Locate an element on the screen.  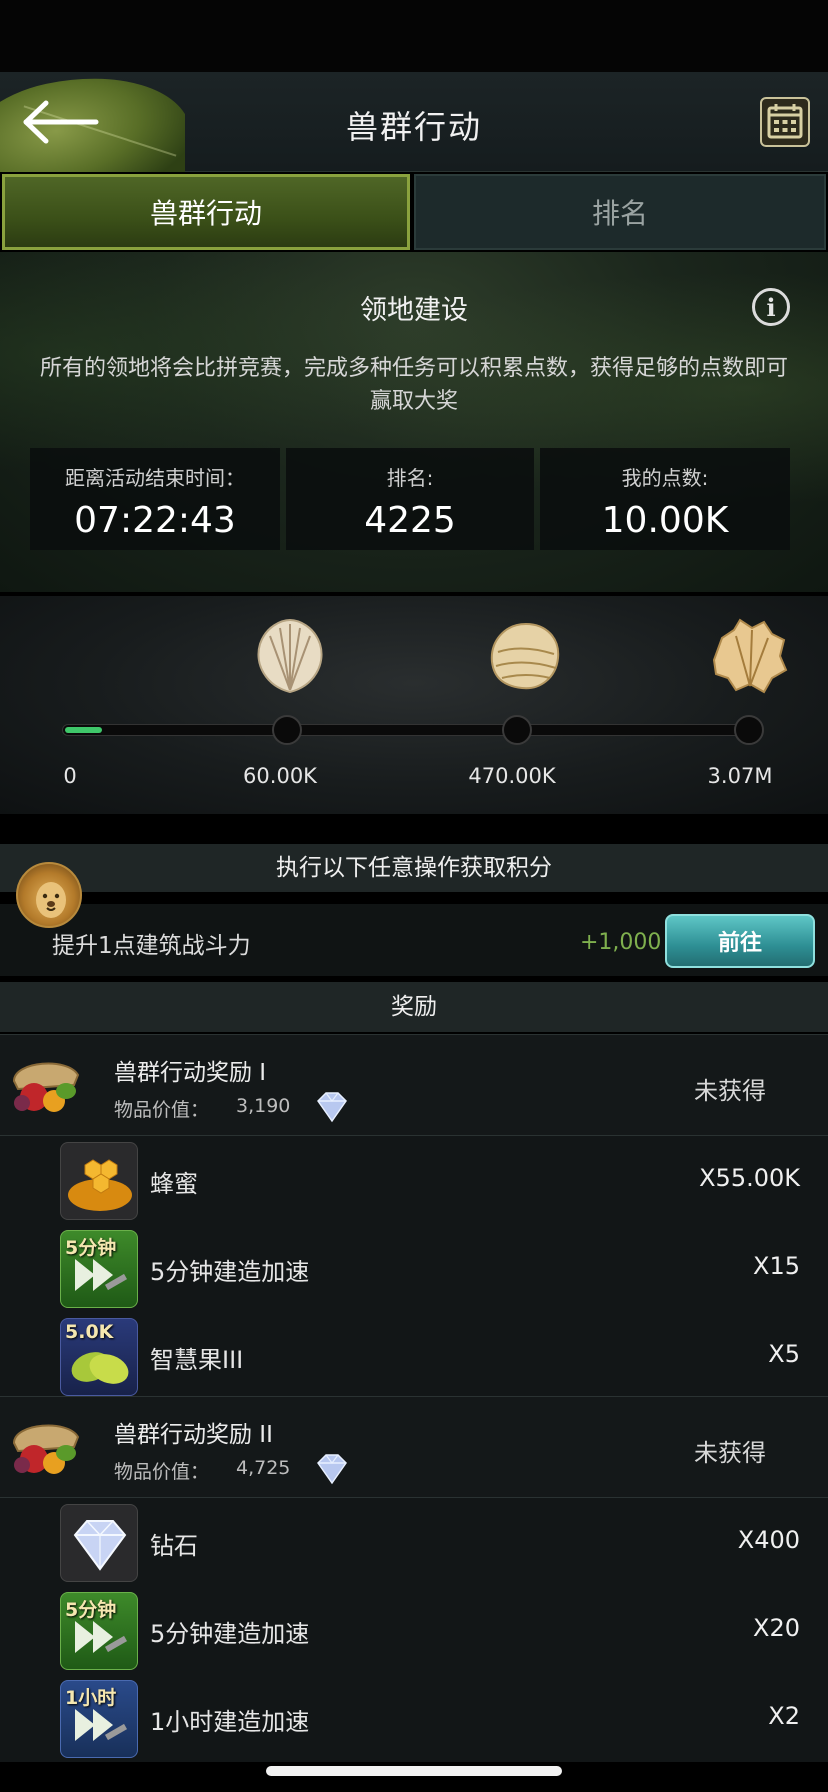
task-points: +1,000 is located at coordinates (621, 942).